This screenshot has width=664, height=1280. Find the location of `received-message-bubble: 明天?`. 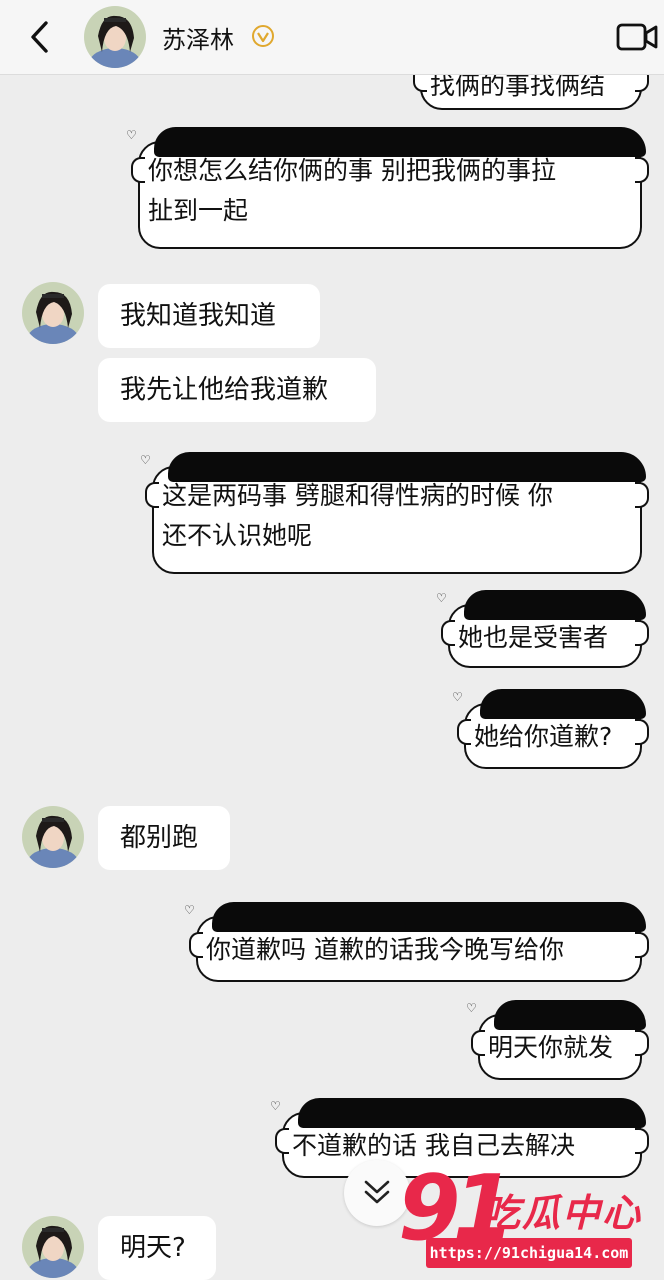

received-message-bubble: 明天? is located at coordinates (157, 1248).